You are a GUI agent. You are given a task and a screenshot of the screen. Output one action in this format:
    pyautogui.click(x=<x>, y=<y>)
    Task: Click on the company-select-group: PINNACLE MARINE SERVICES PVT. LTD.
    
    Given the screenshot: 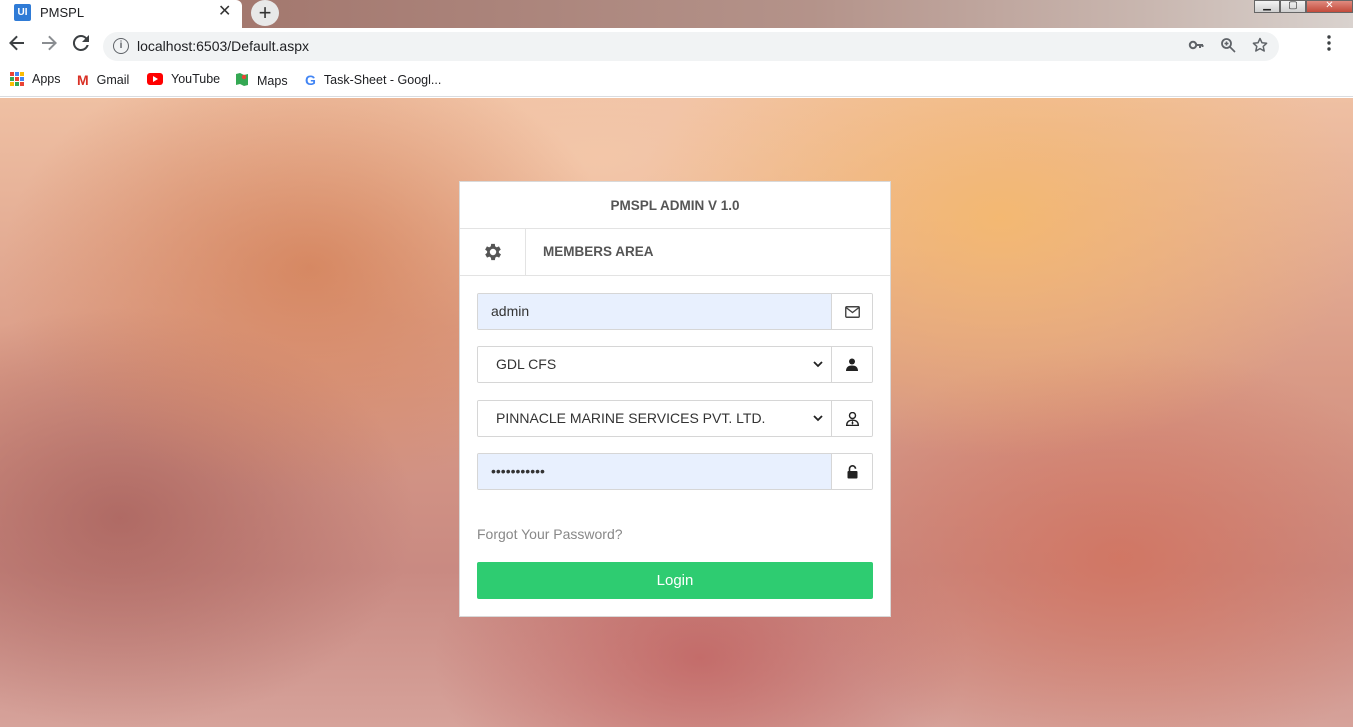 What is the action you would take?
    pyautogui.click(x=675, y=418)
    